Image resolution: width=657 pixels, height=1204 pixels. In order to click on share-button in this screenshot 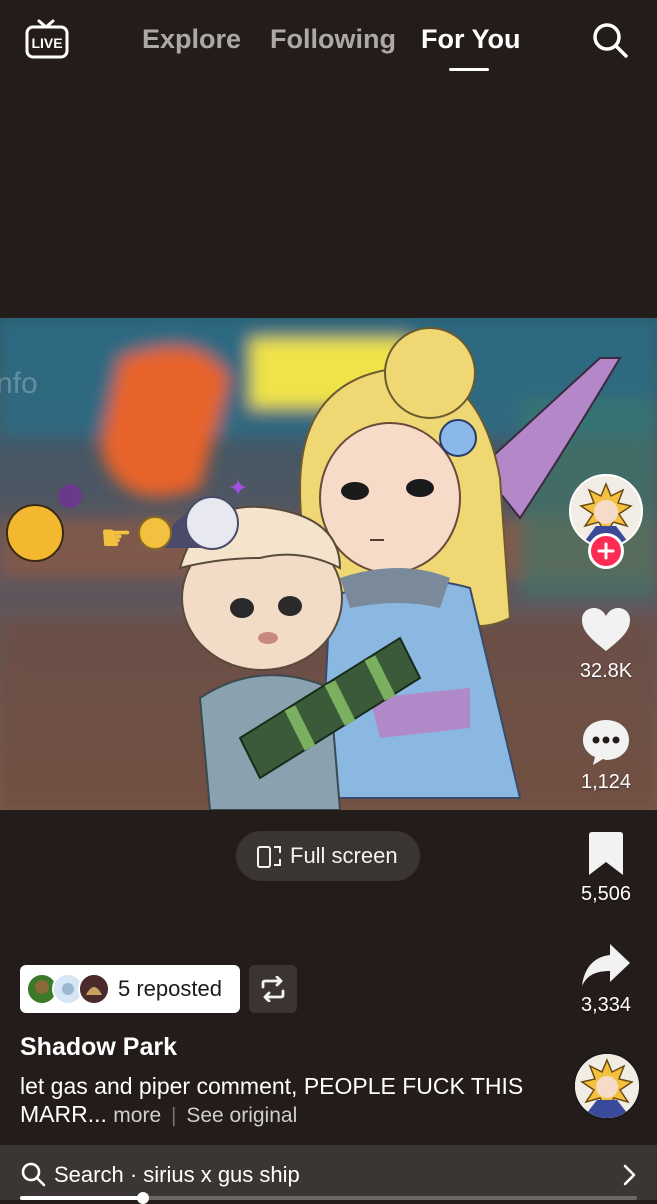, I will do `click(606, 967)`.